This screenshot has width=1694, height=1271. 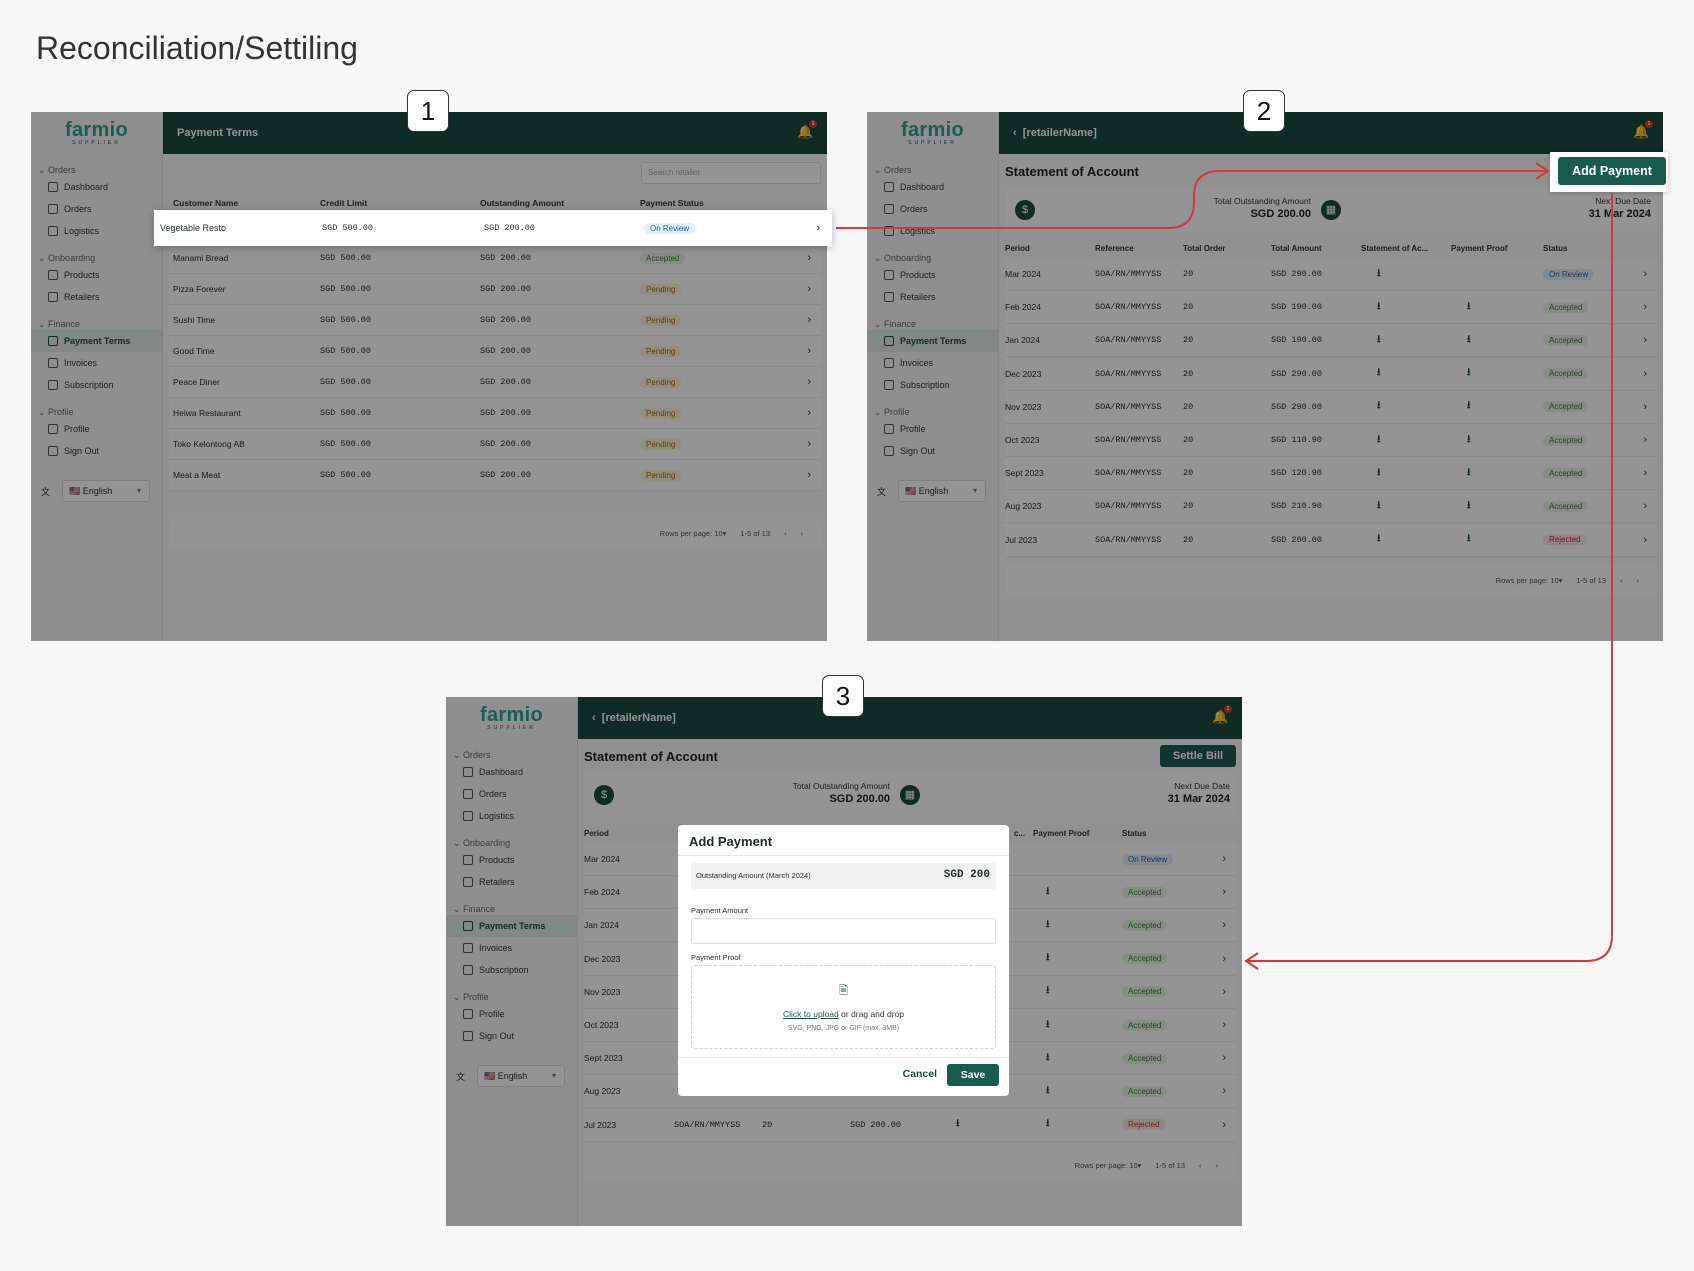 What do you see at coordinates (843, 931) in the screenshot?
I see `payment-amount-input` at bounding box center [843, 931].